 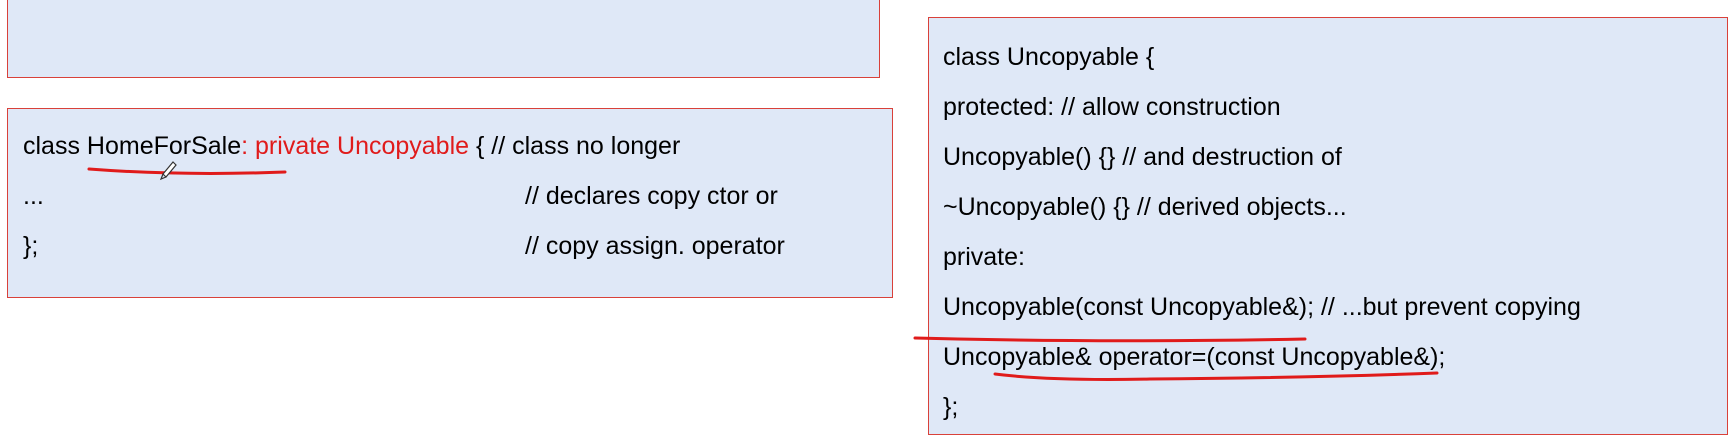 I want to click on code-line-3-code: };, so click(x=31, y=246).